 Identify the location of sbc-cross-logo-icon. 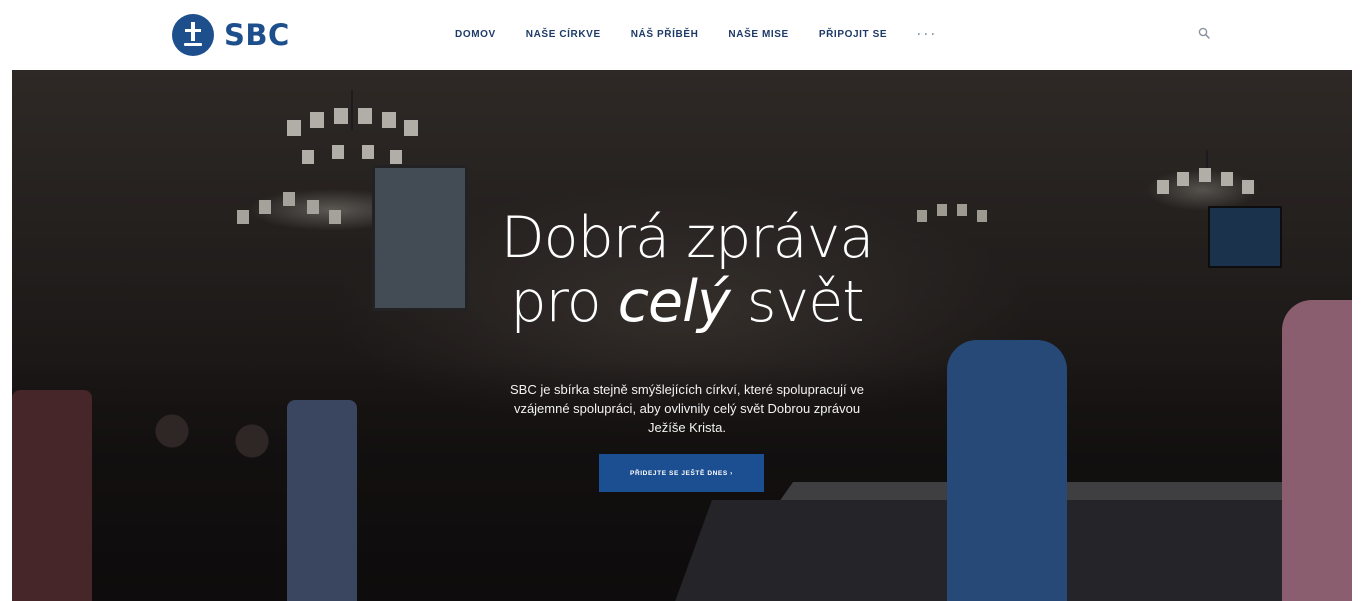
(193, 35).